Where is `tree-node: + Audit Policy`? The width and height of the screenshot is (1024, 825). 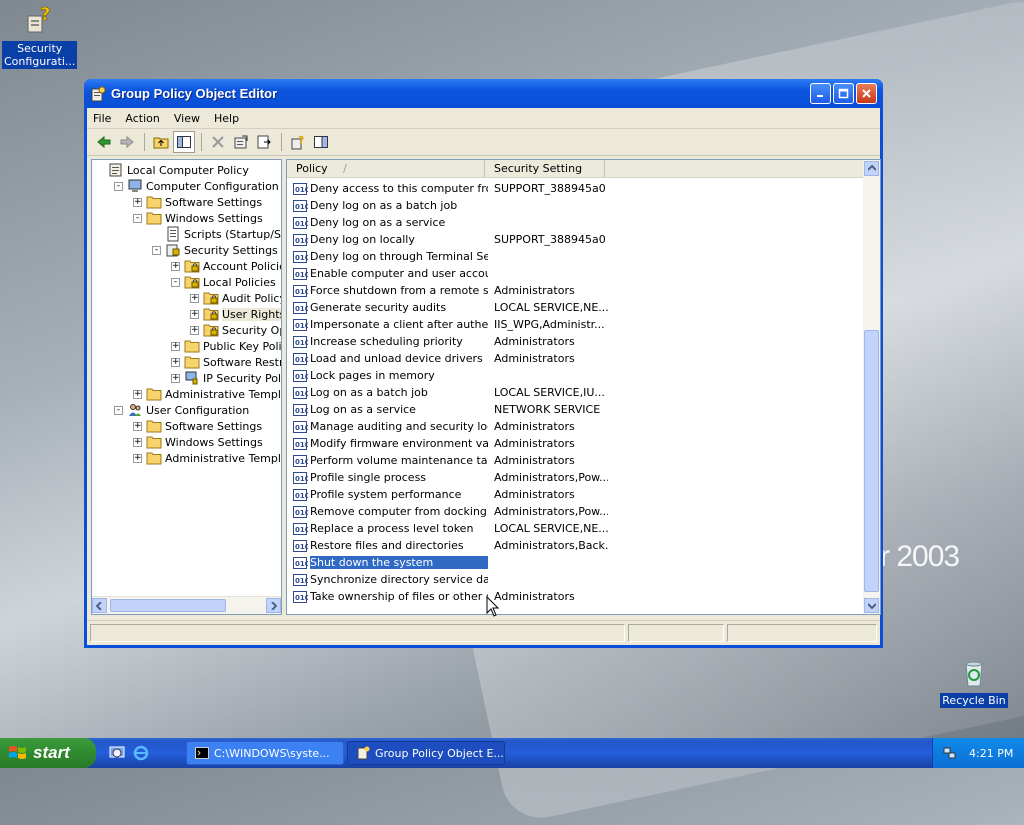 tree-node: + Audit Policy is located at coordinates (235, 298).